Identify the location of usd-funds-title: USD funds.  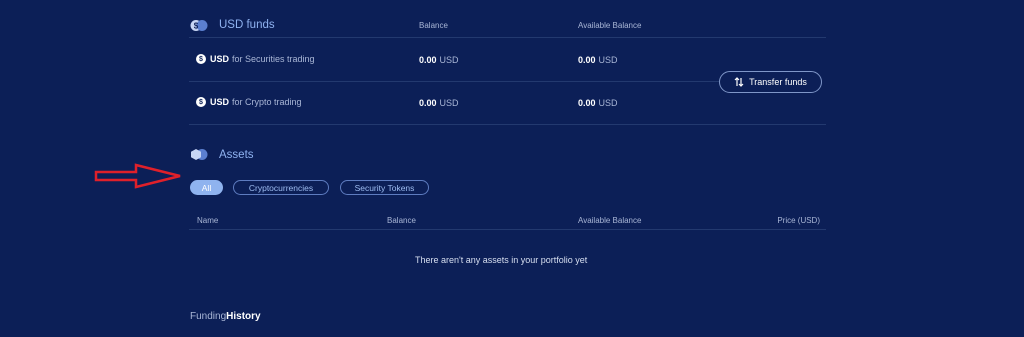
(247, 25).